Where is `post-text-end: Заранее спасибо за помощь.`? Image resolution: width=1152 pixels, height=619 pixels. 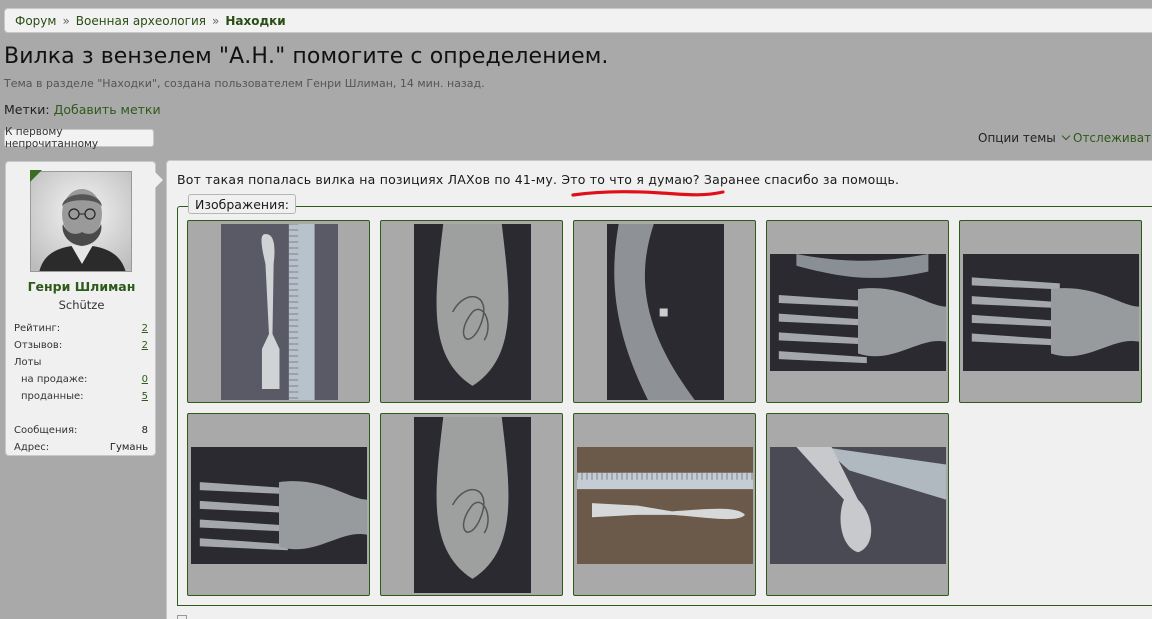 post-text-end: Заранее спасибо за помощь. is located at coordinates (799, 179).